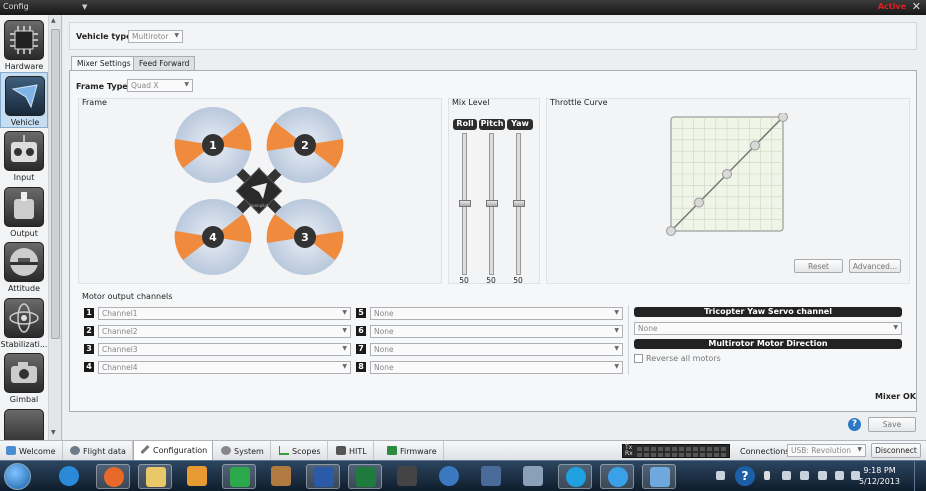  Describe the element at coordinates (120, 349) in the screenshot. I see `select-value: Channel3` at that location.